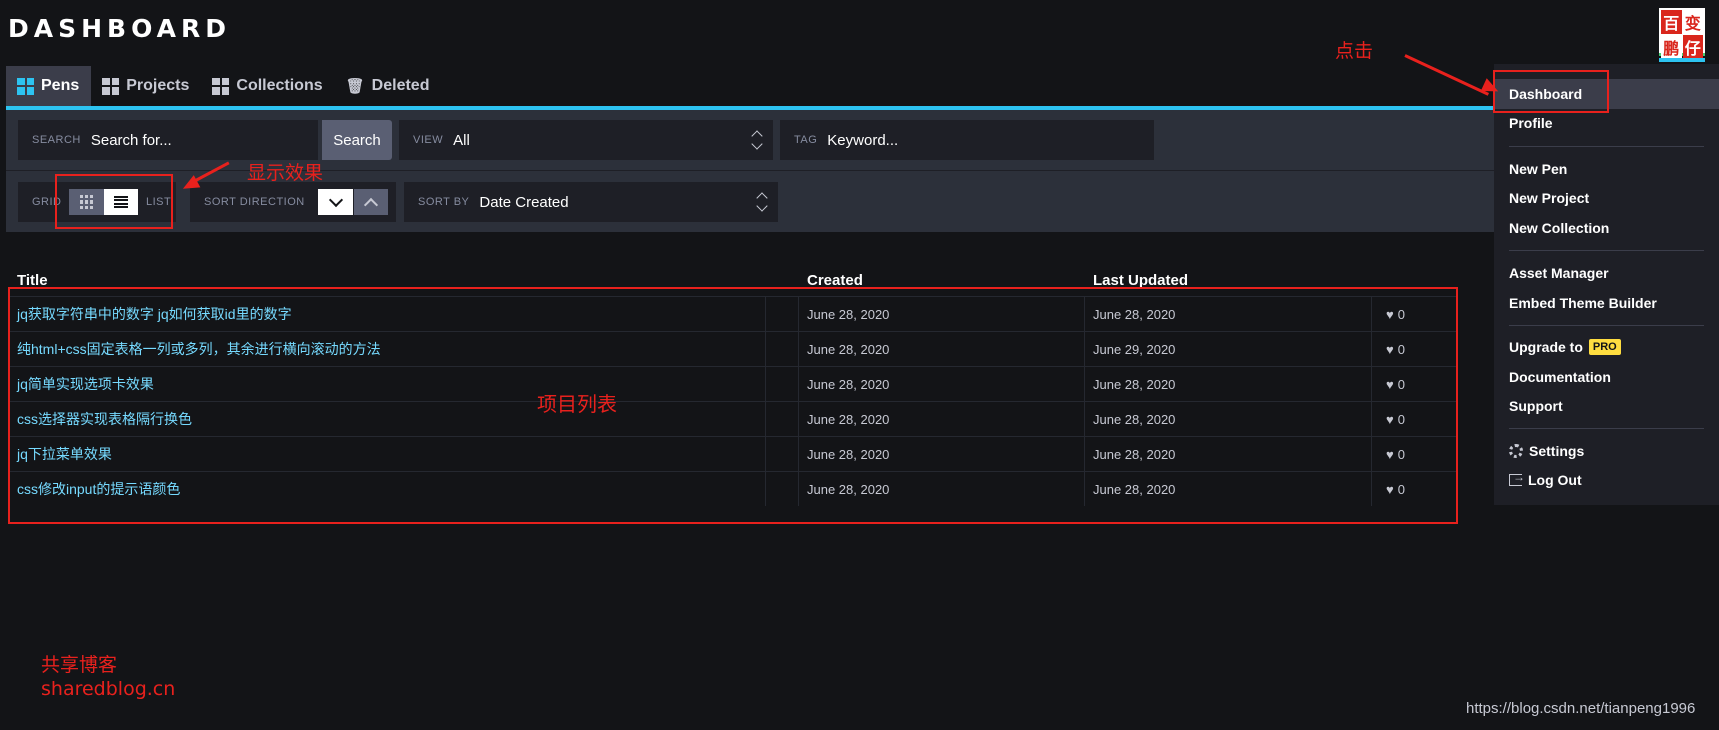  Describe the element at coordinates (254, 202) in the screenshot. I see `sort-direction-label: SORT DIRECTION` at that location.